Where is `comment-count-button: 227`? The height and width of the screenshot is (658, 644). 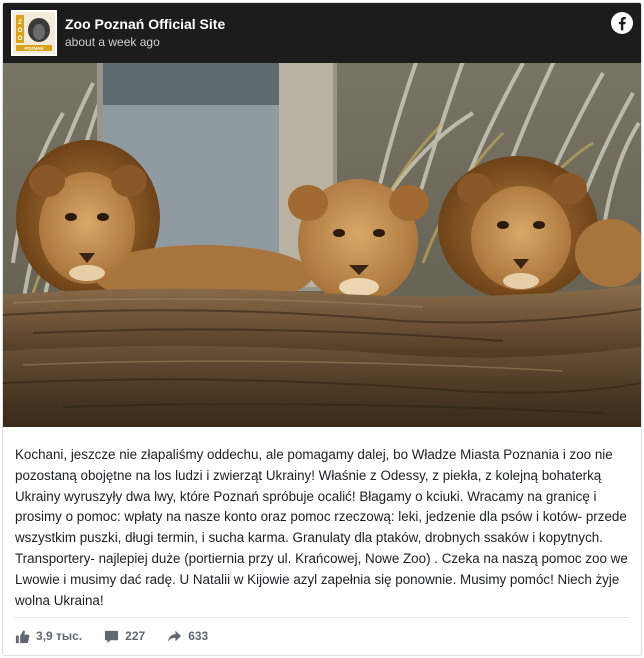 comment-count-button: 227 is located at coordinates (124, 636).